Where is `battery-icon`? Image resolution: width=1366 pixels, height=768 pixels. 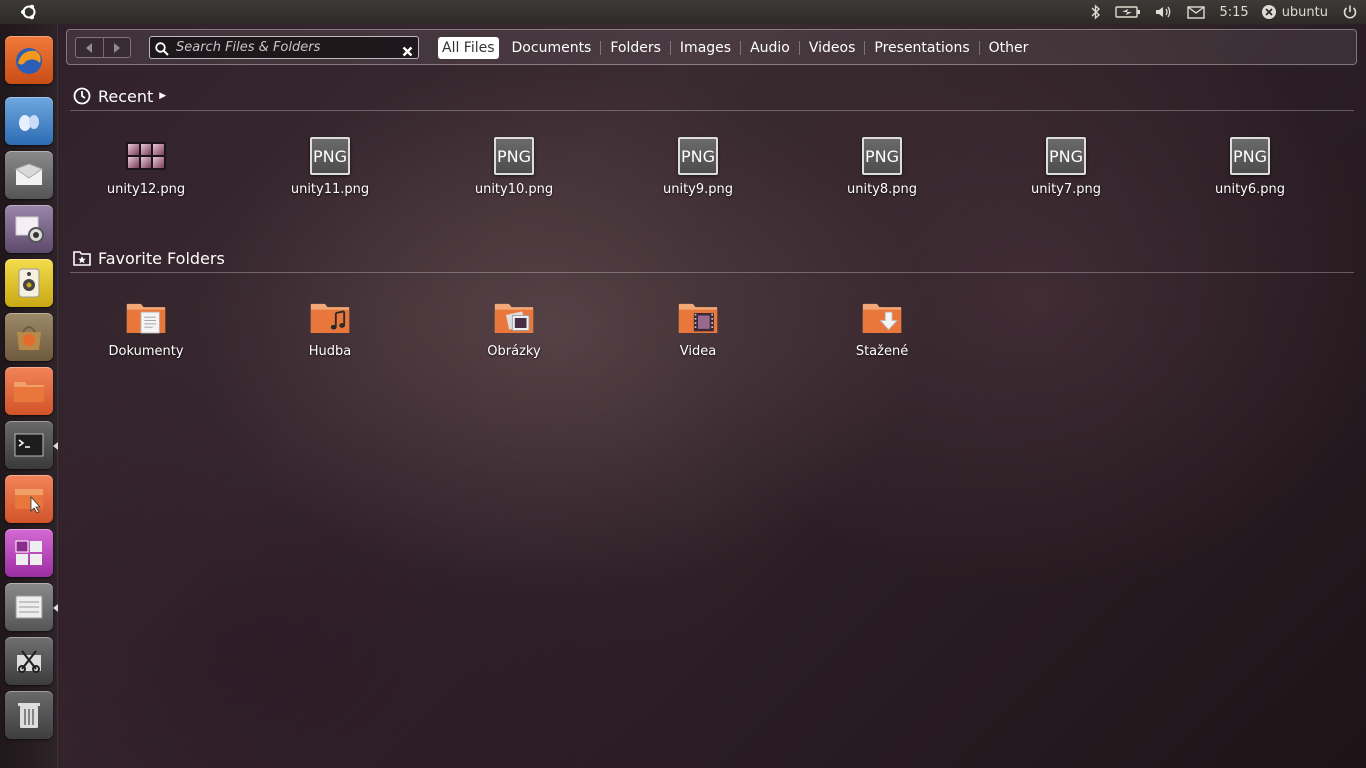 battery-icon is located at coordinates (1128, 12).